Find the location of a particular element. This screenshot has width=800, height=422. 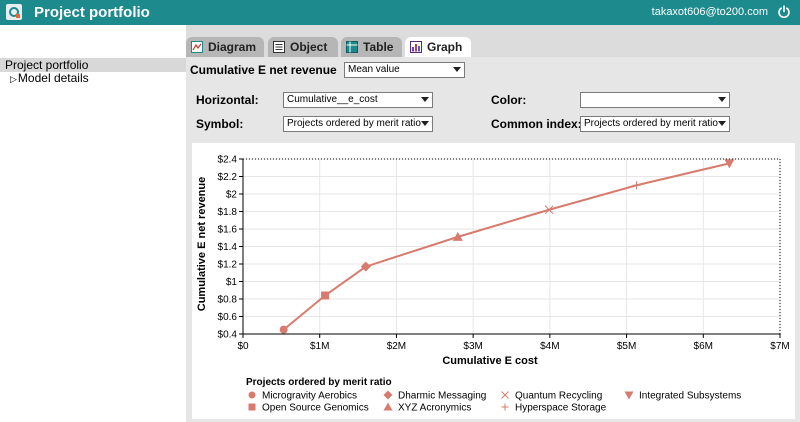

sidebar-item-label: Project portfolio is located at coordinates (47, 65).